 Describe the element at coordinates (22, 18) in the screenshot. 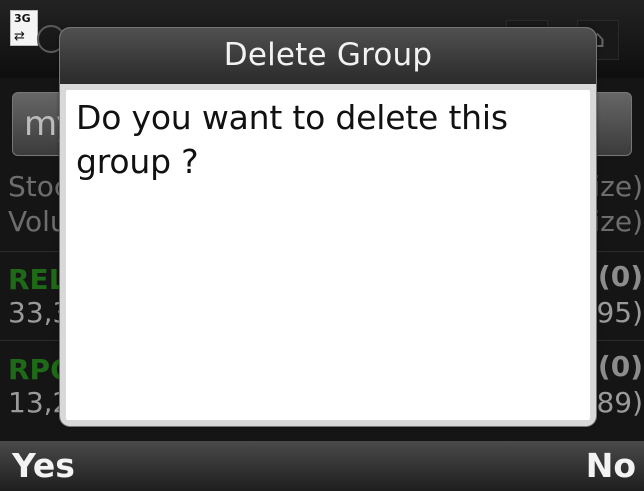

I see `network-status-label: 3G` at that location.